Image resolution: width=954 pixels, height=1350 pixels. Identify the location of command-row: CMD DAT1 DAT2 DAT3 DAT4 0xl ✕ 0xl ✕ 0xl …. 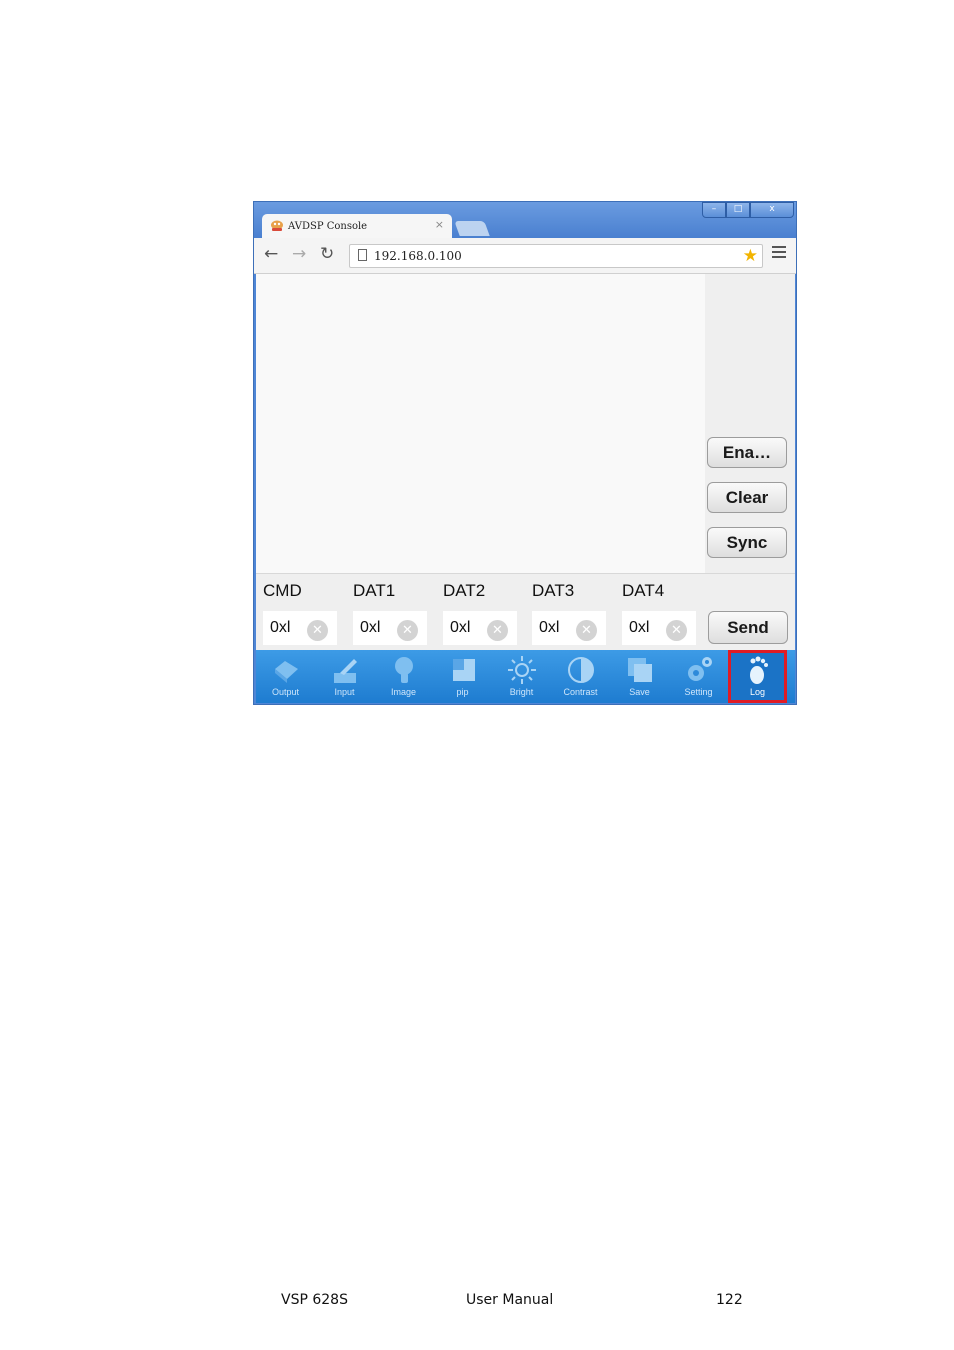
(525, 611).